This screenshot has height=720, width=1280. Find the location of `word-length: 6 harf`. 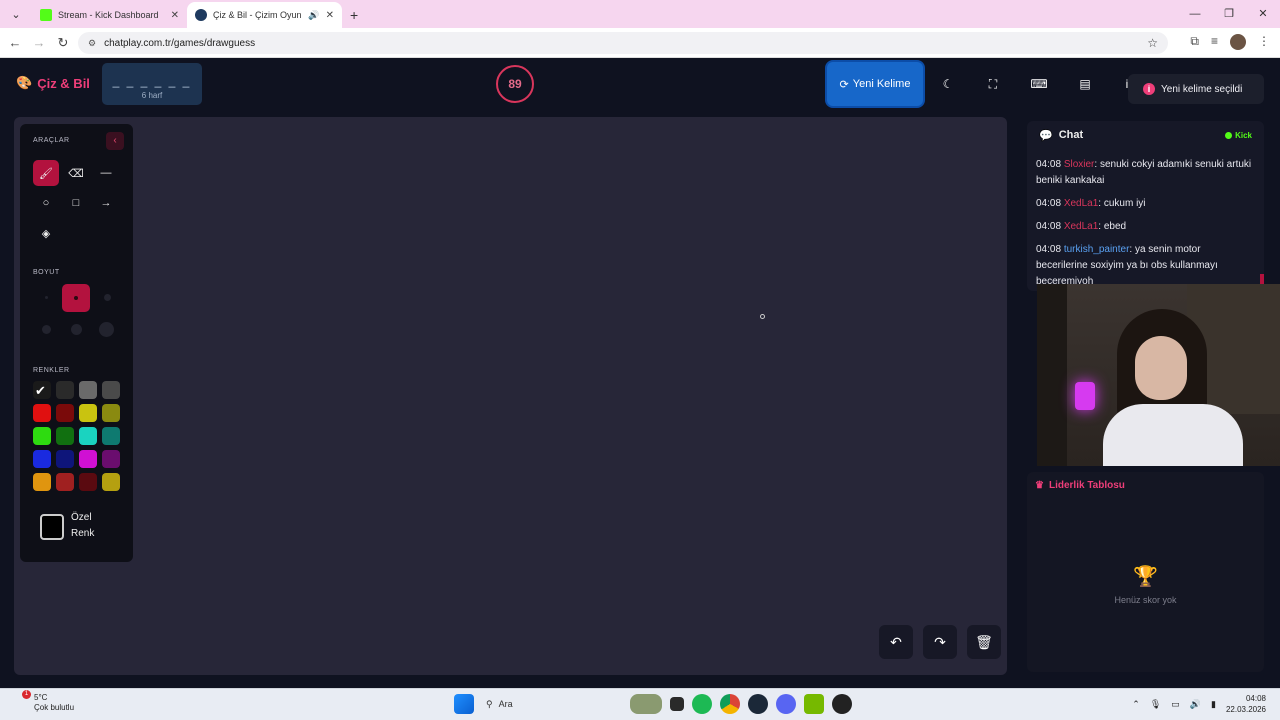

word-length: 6 harf is located at coordinates (152, 95).